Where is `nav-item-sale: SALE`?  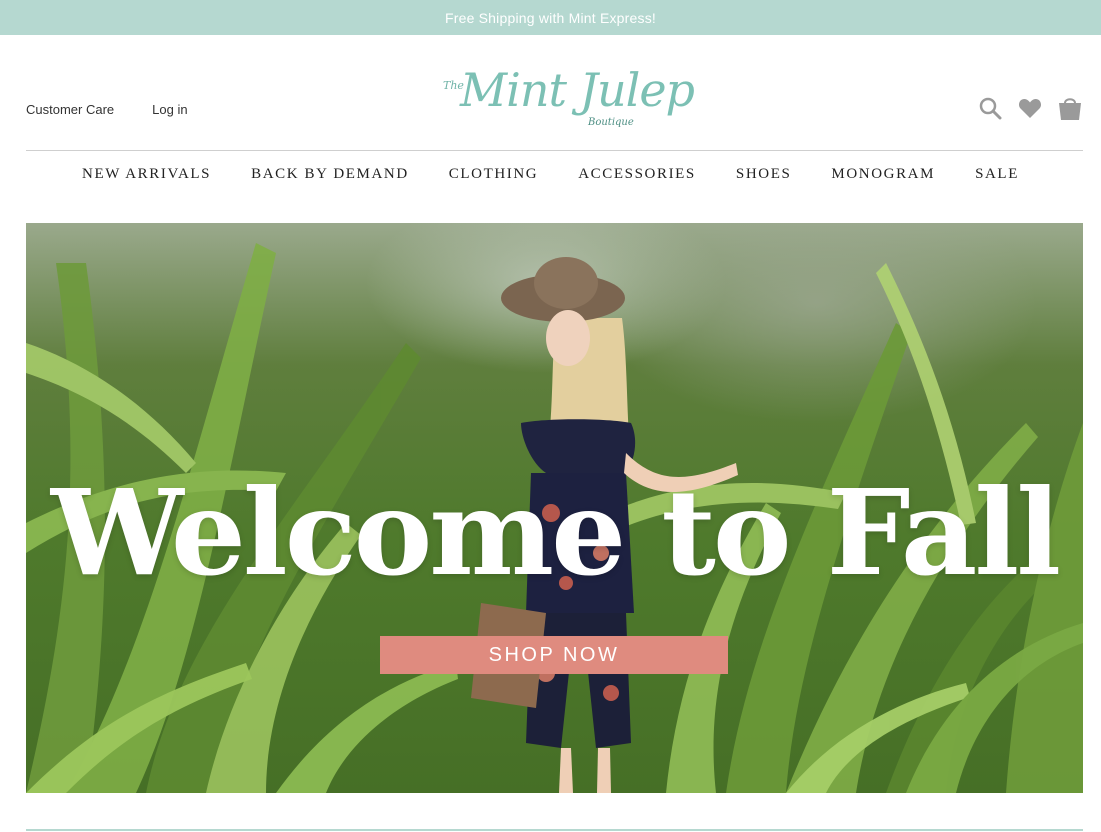
nav-item-sale: SALE is located at coordinates (997, 174).